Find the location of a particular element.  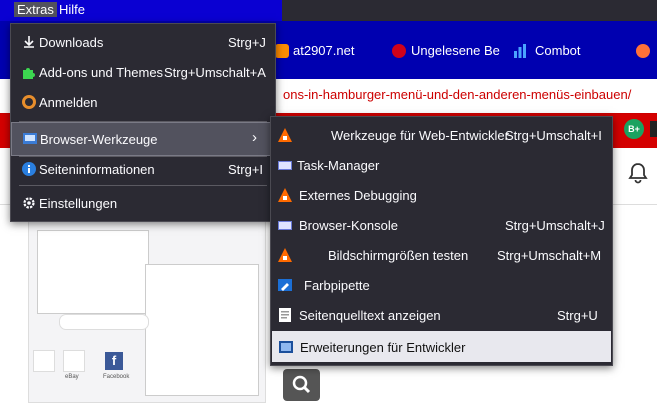

download-icon is located at coordinates (29, 42).